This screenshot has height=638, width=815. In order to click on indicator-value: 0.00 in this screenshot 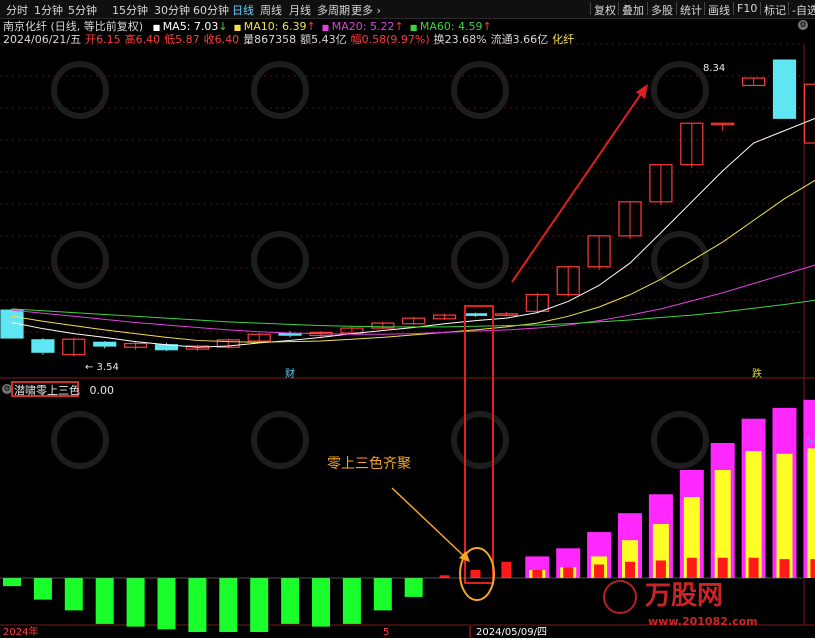, I will do `click(102, 390)`.